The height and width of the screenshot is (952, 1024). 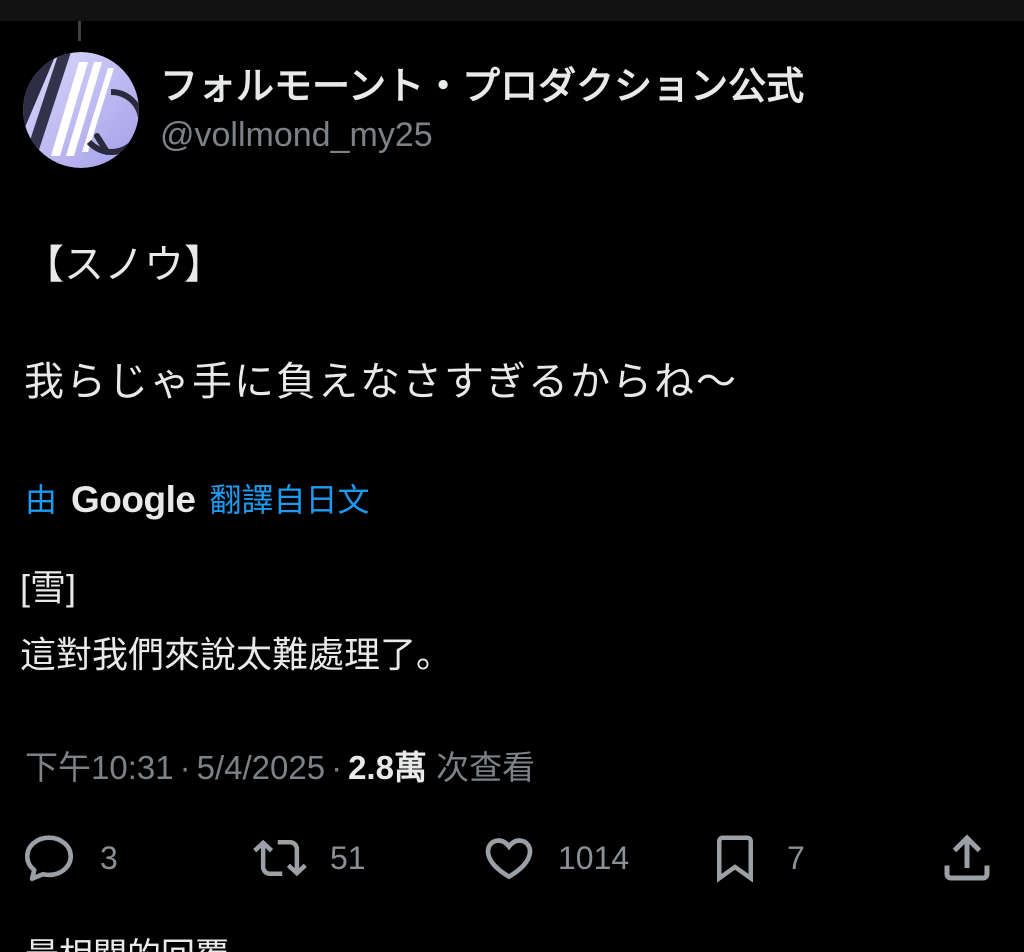 I want to click on share-button, so click(x=967, y=858).